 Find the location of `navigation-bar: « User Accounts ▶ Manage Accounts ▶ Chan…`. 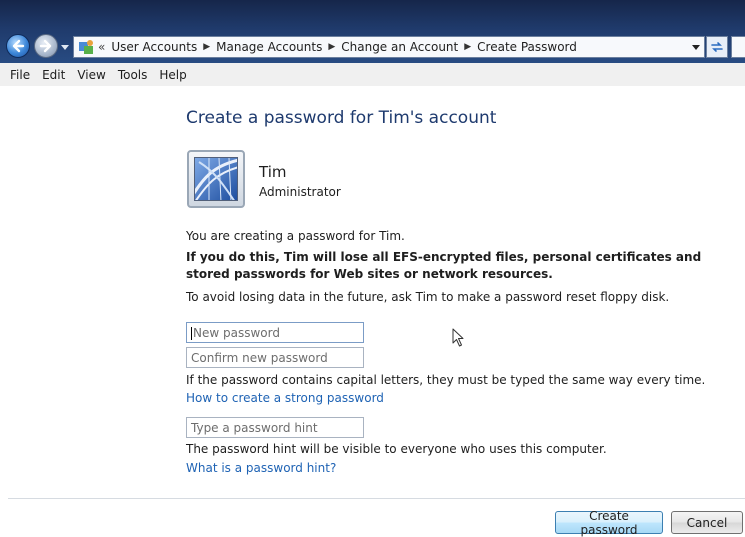

navigation-bar: « User Accounts ▶ Manage Accounts ▶ Chan… is located at coordinates (372, 47).